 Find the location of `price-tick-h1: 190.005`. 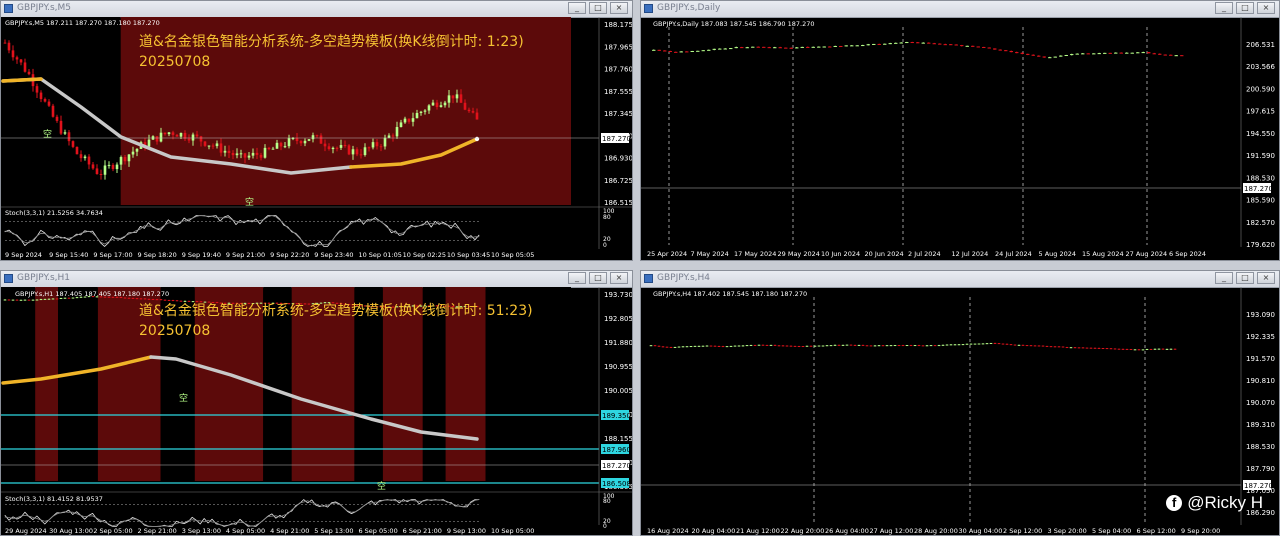

price-tick-h1: 190.005 is located at coordinates (618, 391).